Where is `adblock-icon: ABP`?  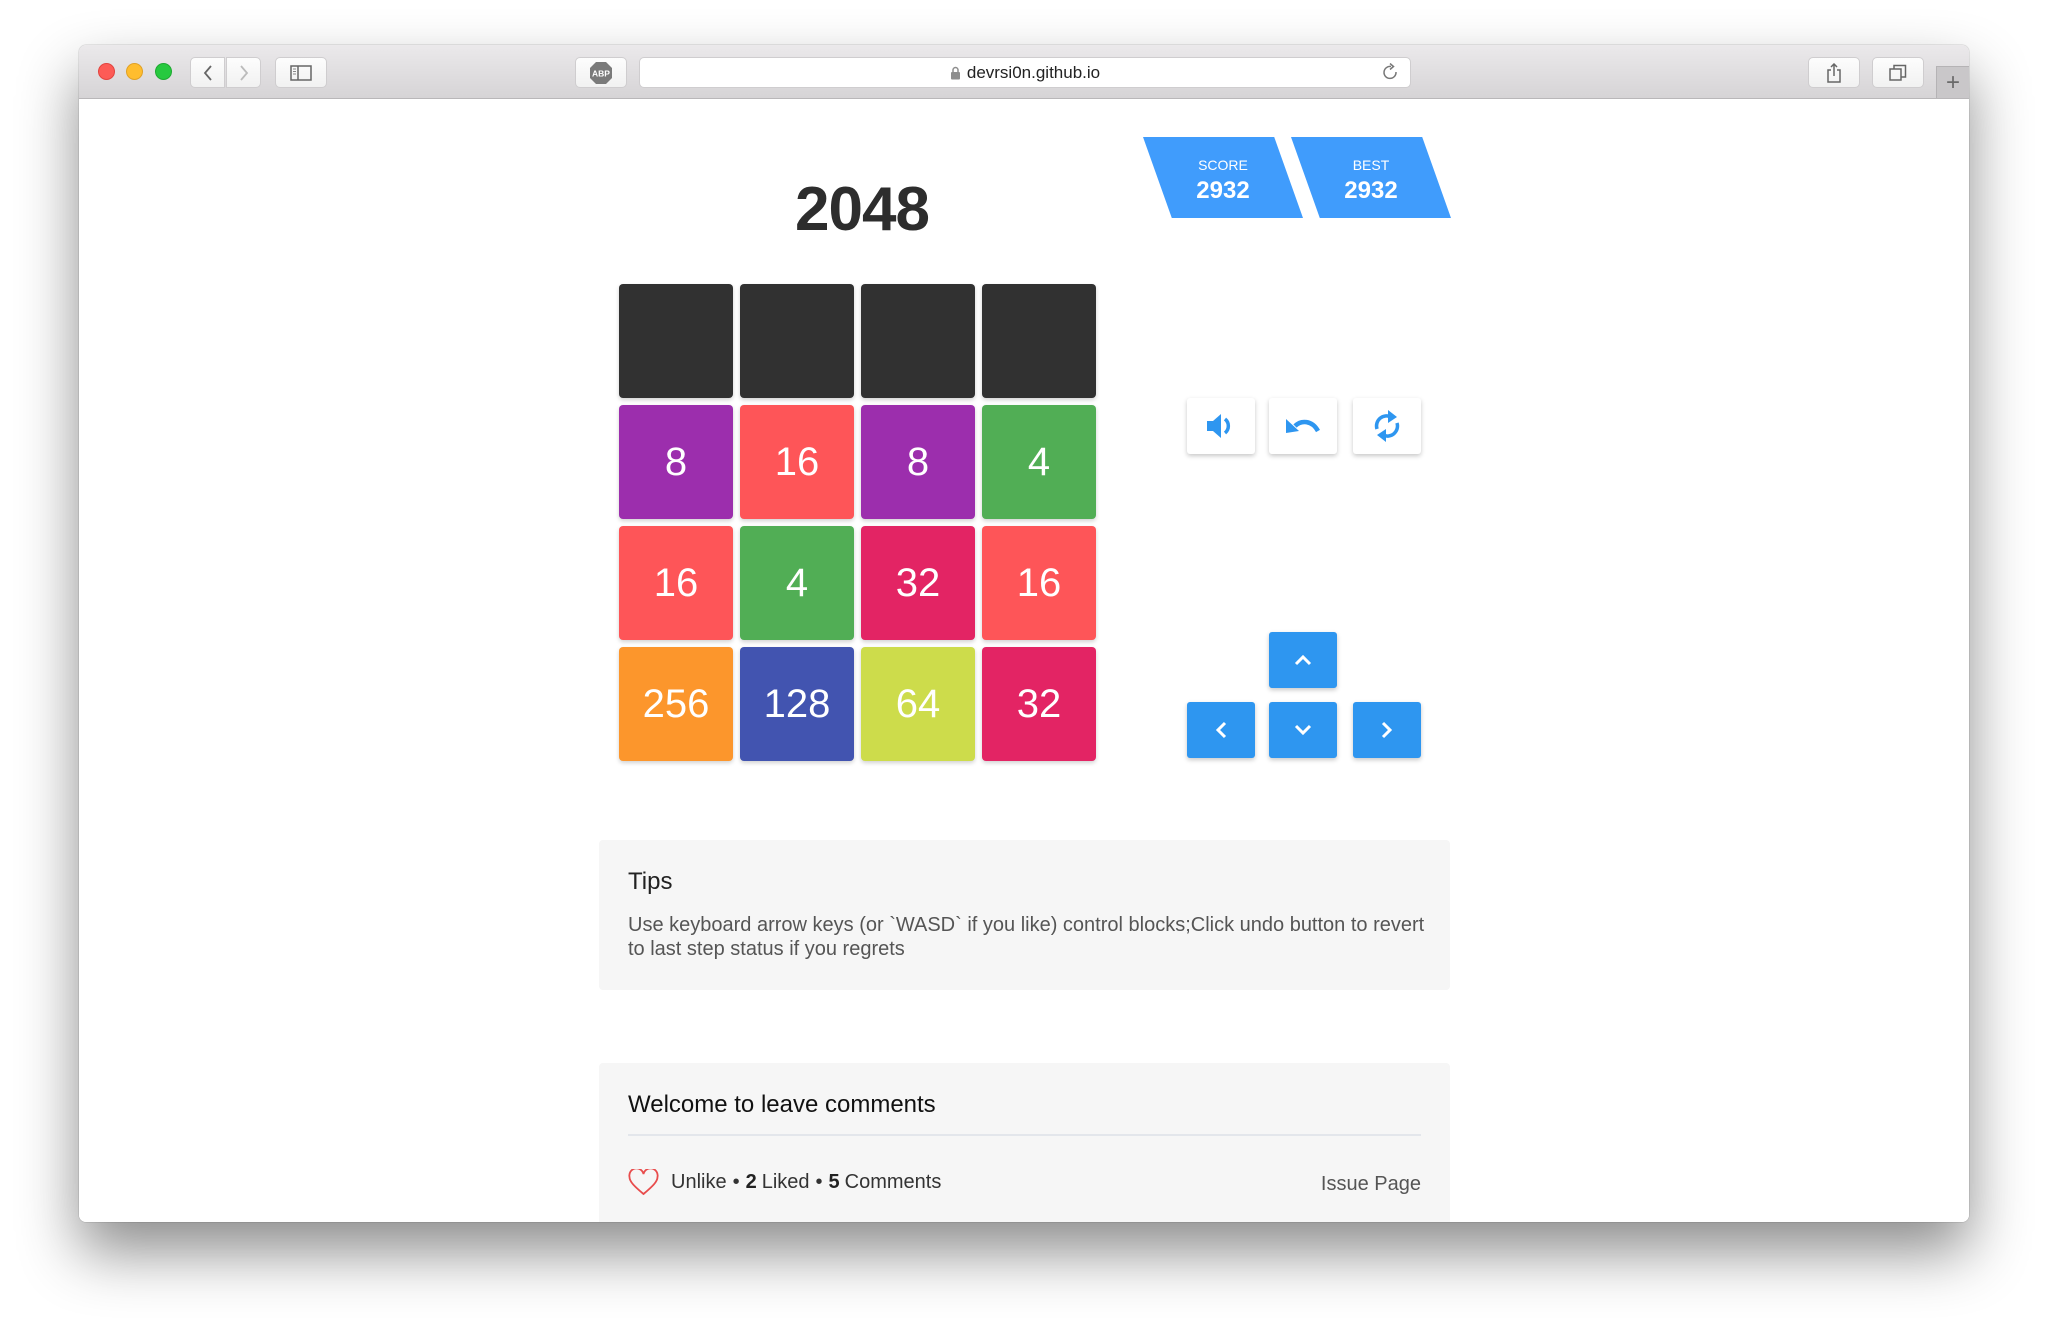 adblock-icon: ABP is located at coordinates (601, 72).